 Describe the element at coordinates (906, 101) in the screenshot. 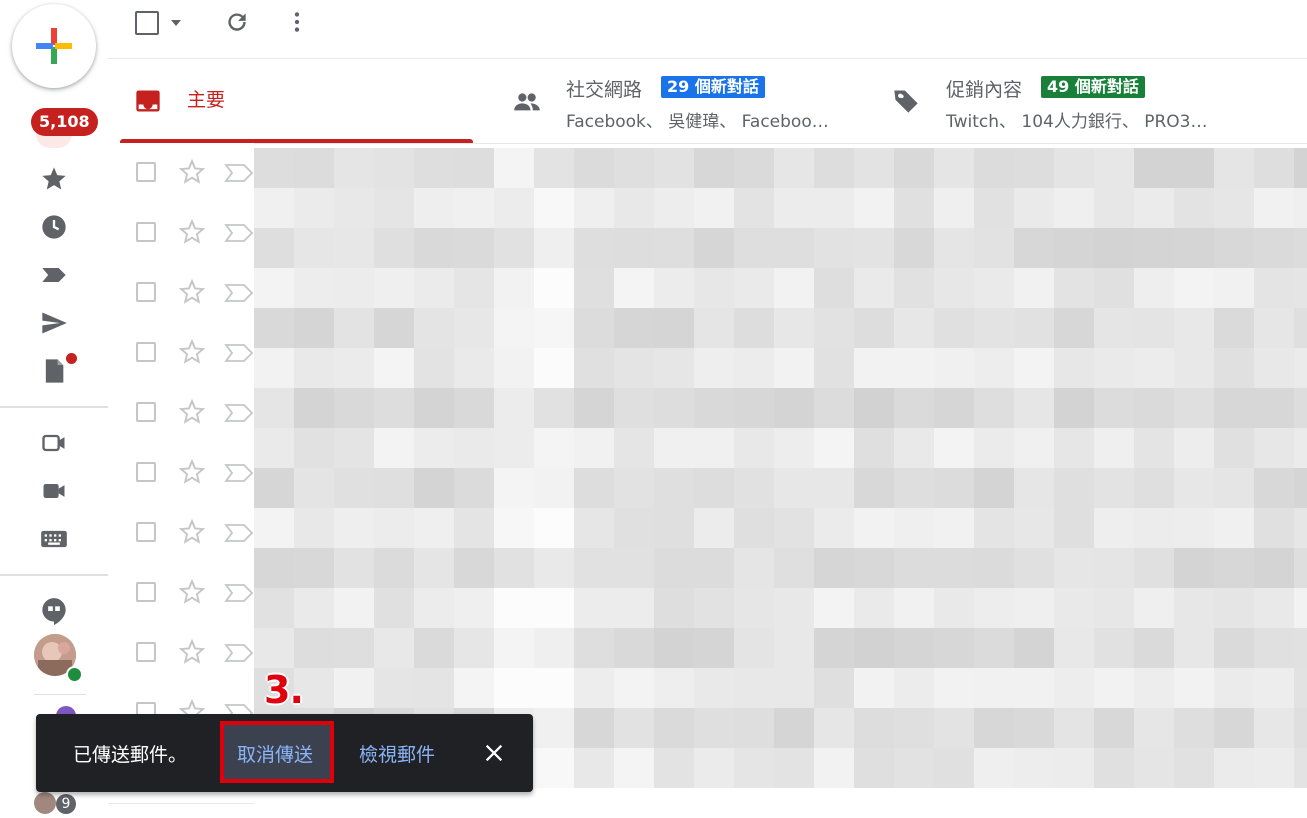

I see `tag-icon` at that location.